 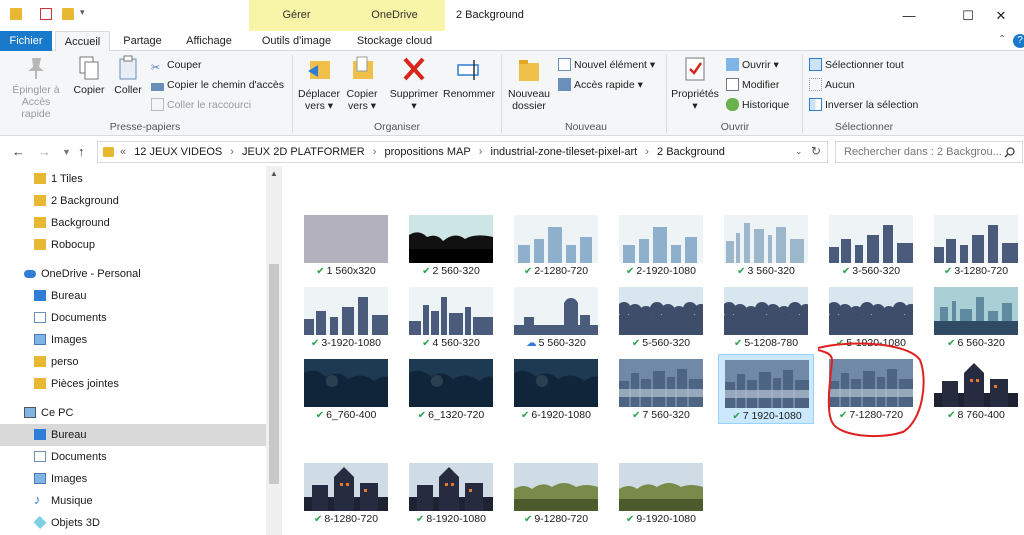 I want to click on pin-label-2: Accès rapide, so click(x=36, y=108).